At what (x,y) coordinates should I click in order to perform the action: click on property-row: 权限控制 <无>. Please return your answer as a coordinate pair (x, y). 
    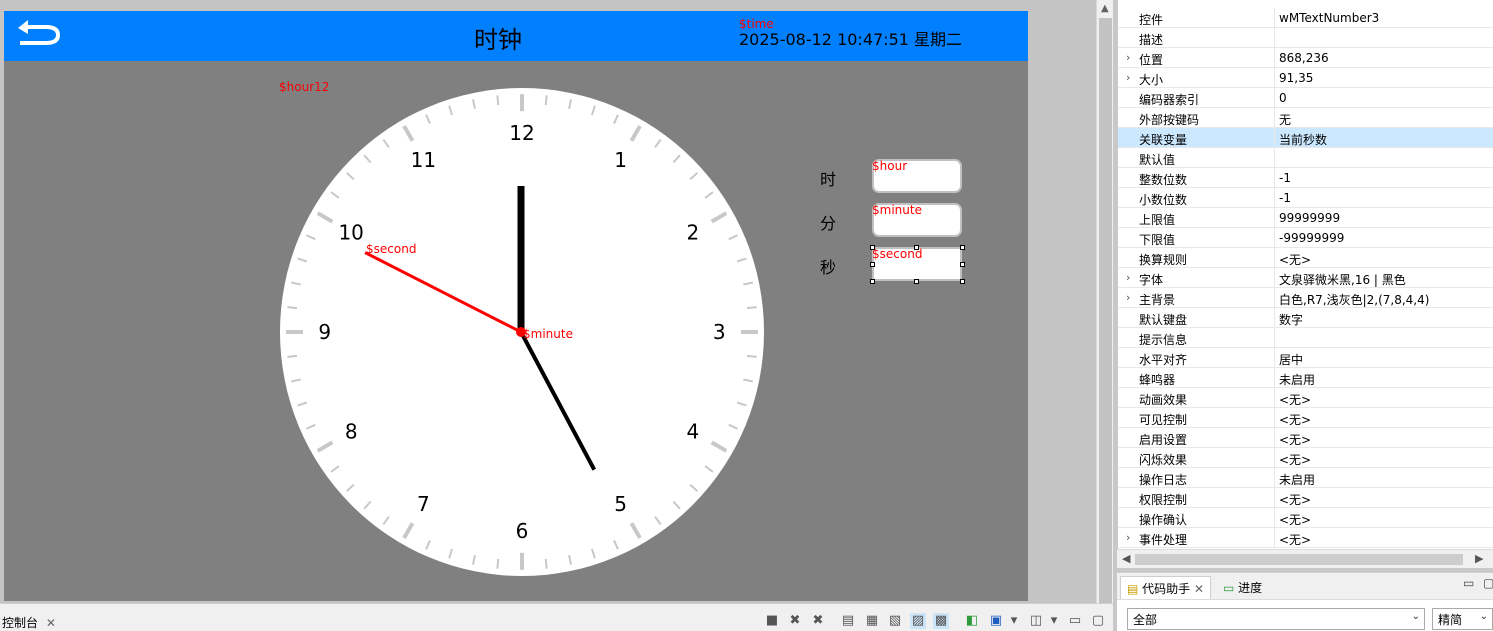
    Looking at the image, I should click on (1305, 498).